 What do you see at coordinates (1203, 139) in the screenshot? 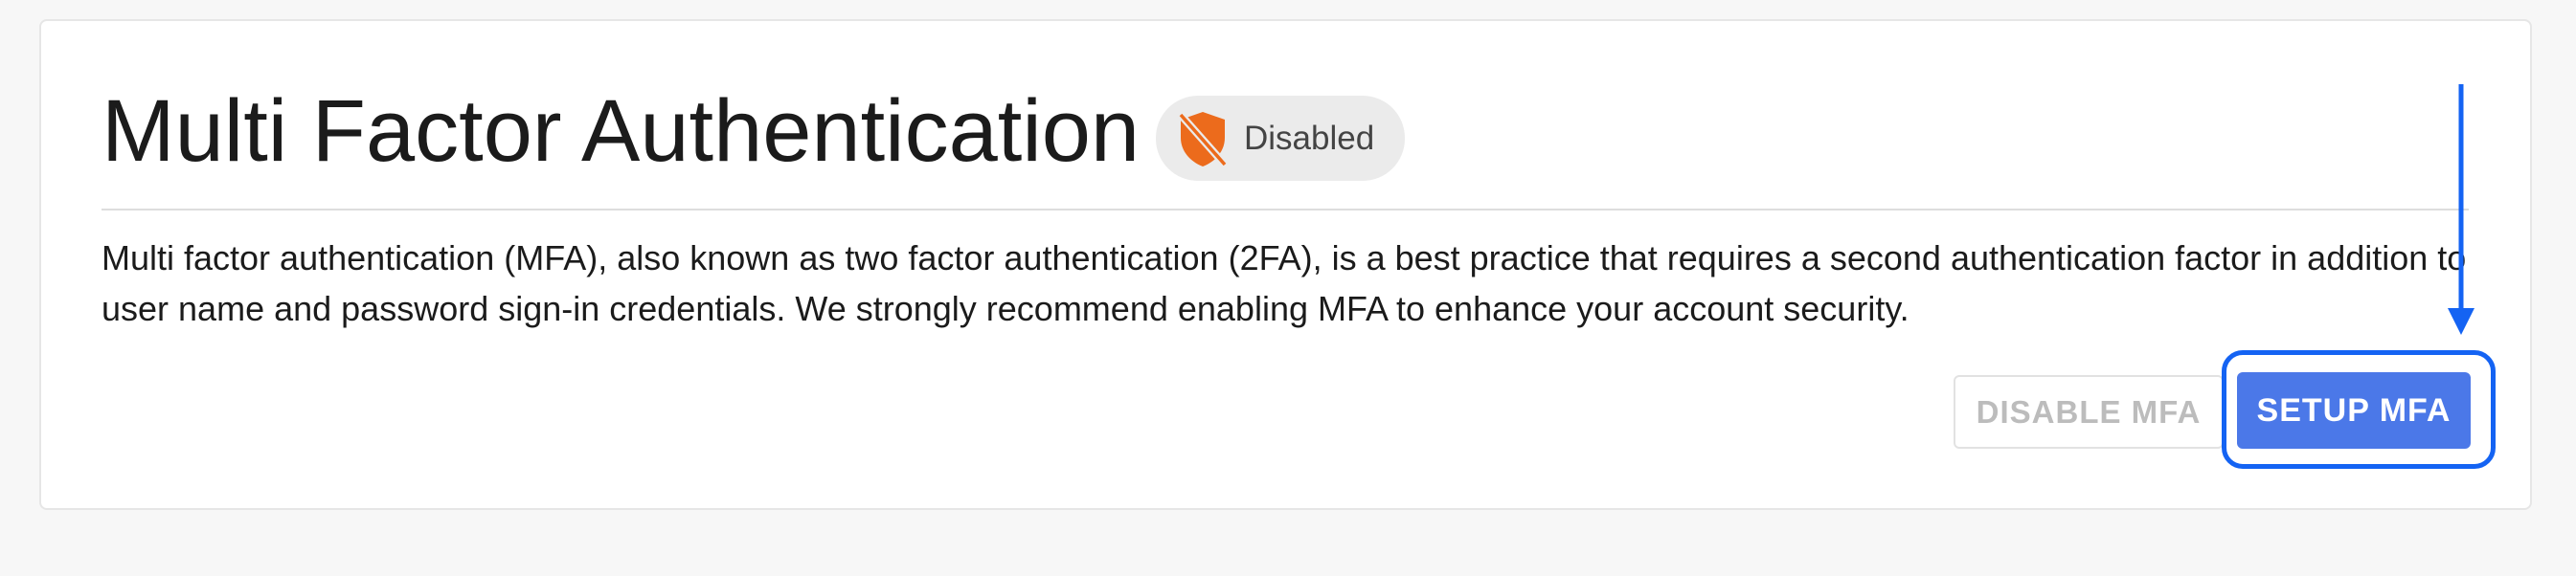
I see `shield-off-icon` at bounding box center [1203, 139].